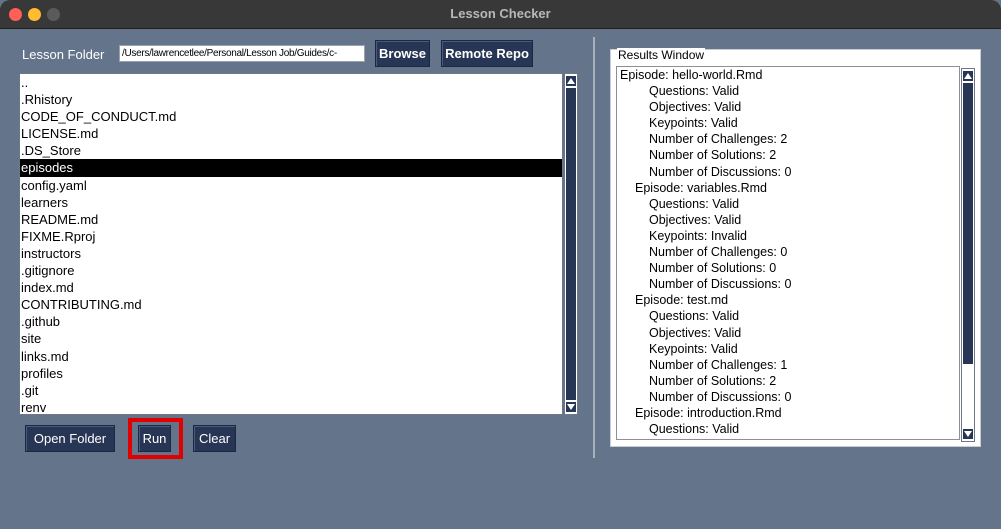 Image resolution: width=1001 pixels, height=529 pixels. What do you see at coordinates (698, 235) in the screenshot?
I see `result-line: Keypoints: Invalid` at bounding box center [698, 235].